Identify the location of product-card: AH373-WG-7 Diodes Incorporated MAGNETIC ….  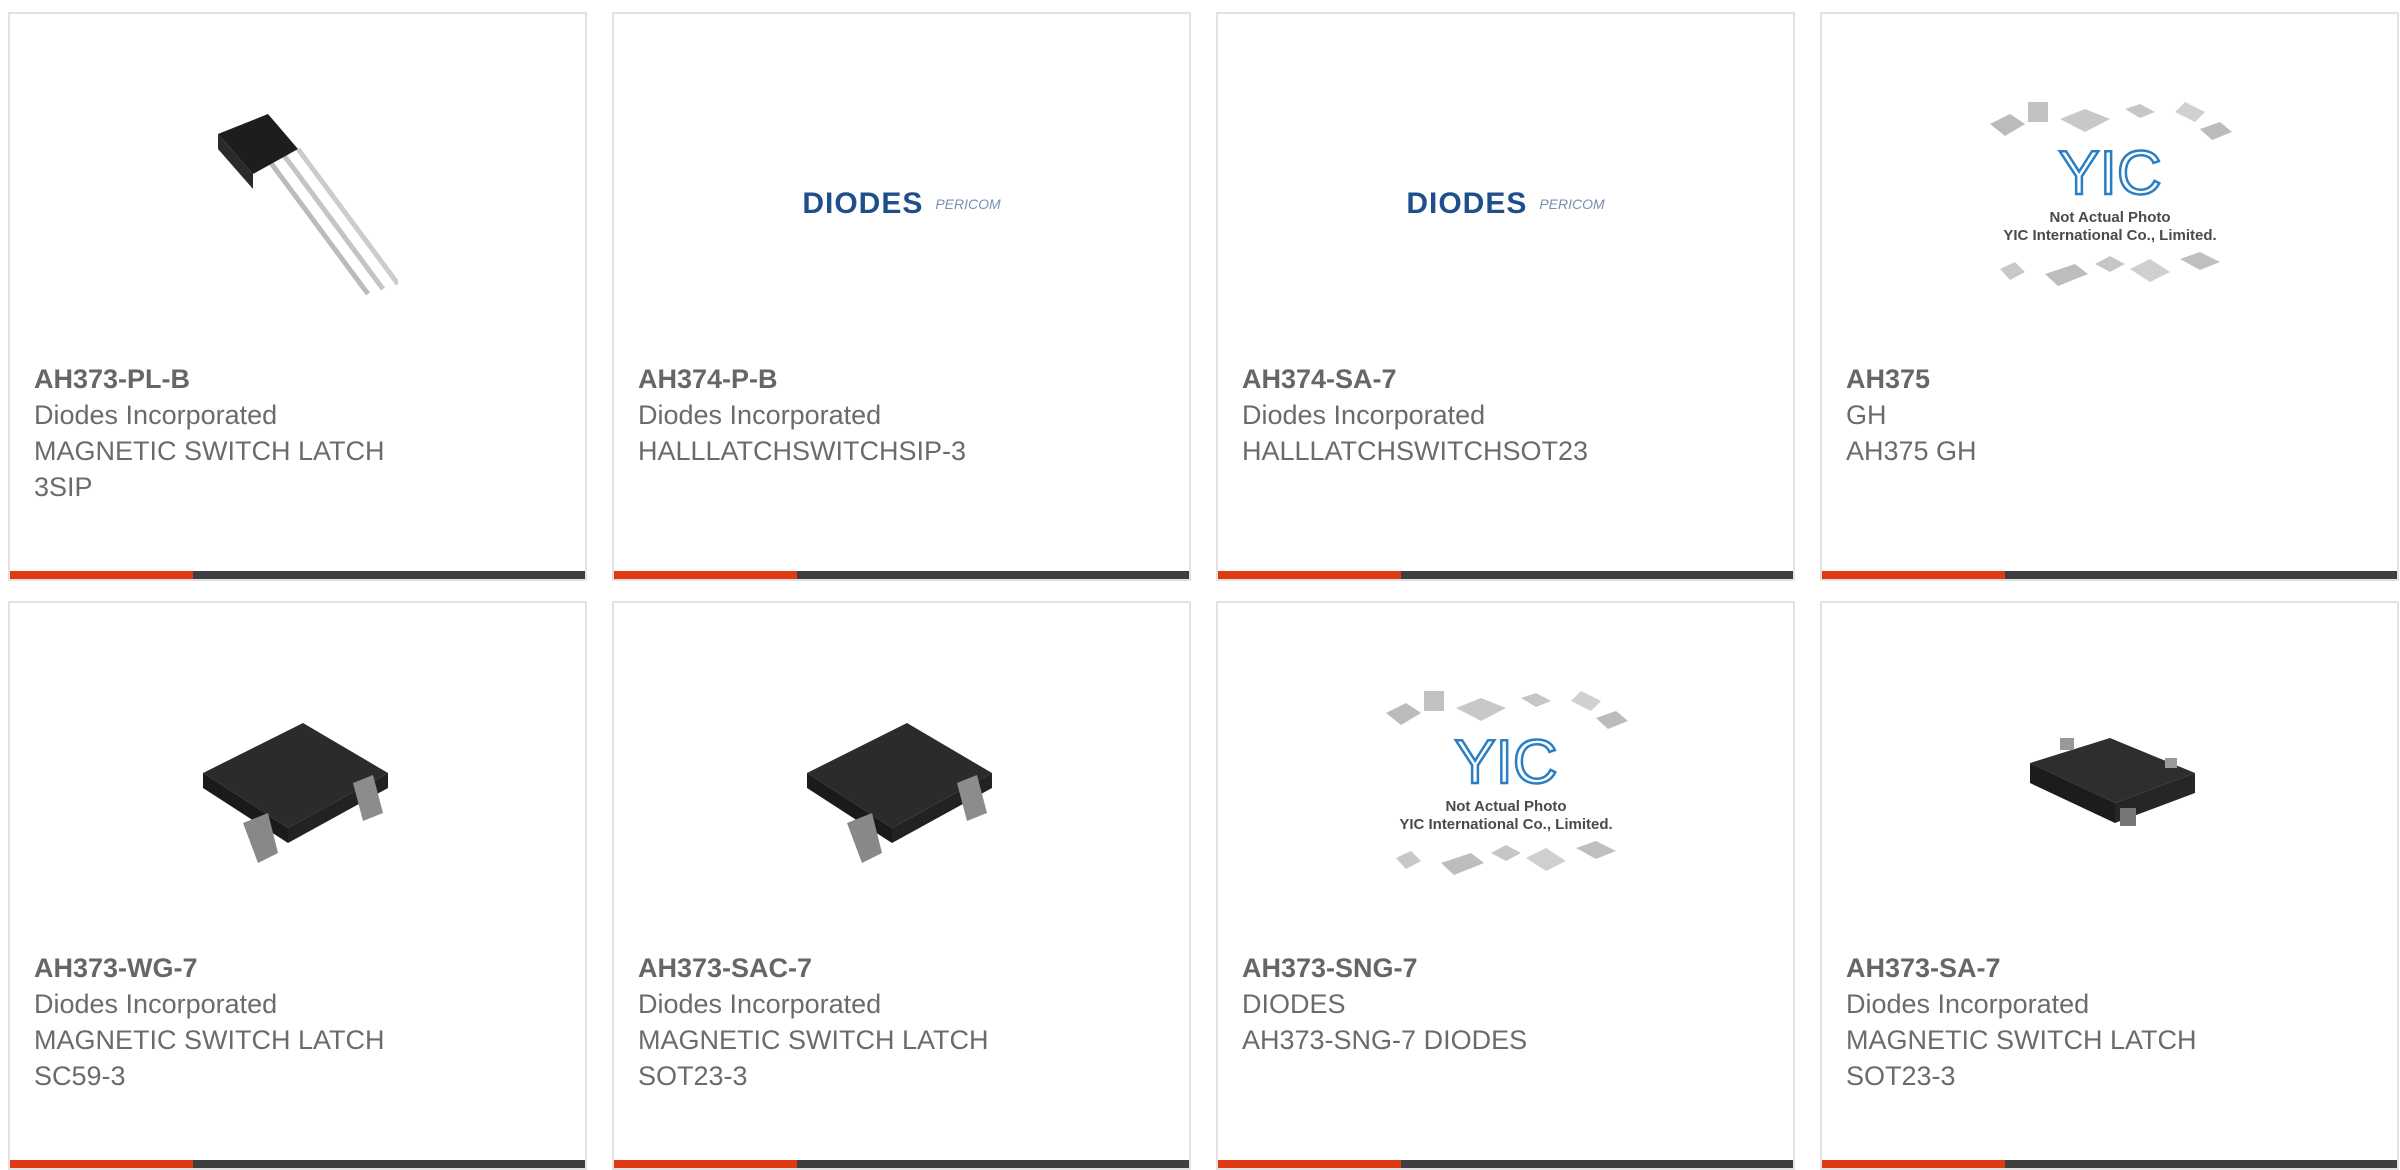
(297, 885).